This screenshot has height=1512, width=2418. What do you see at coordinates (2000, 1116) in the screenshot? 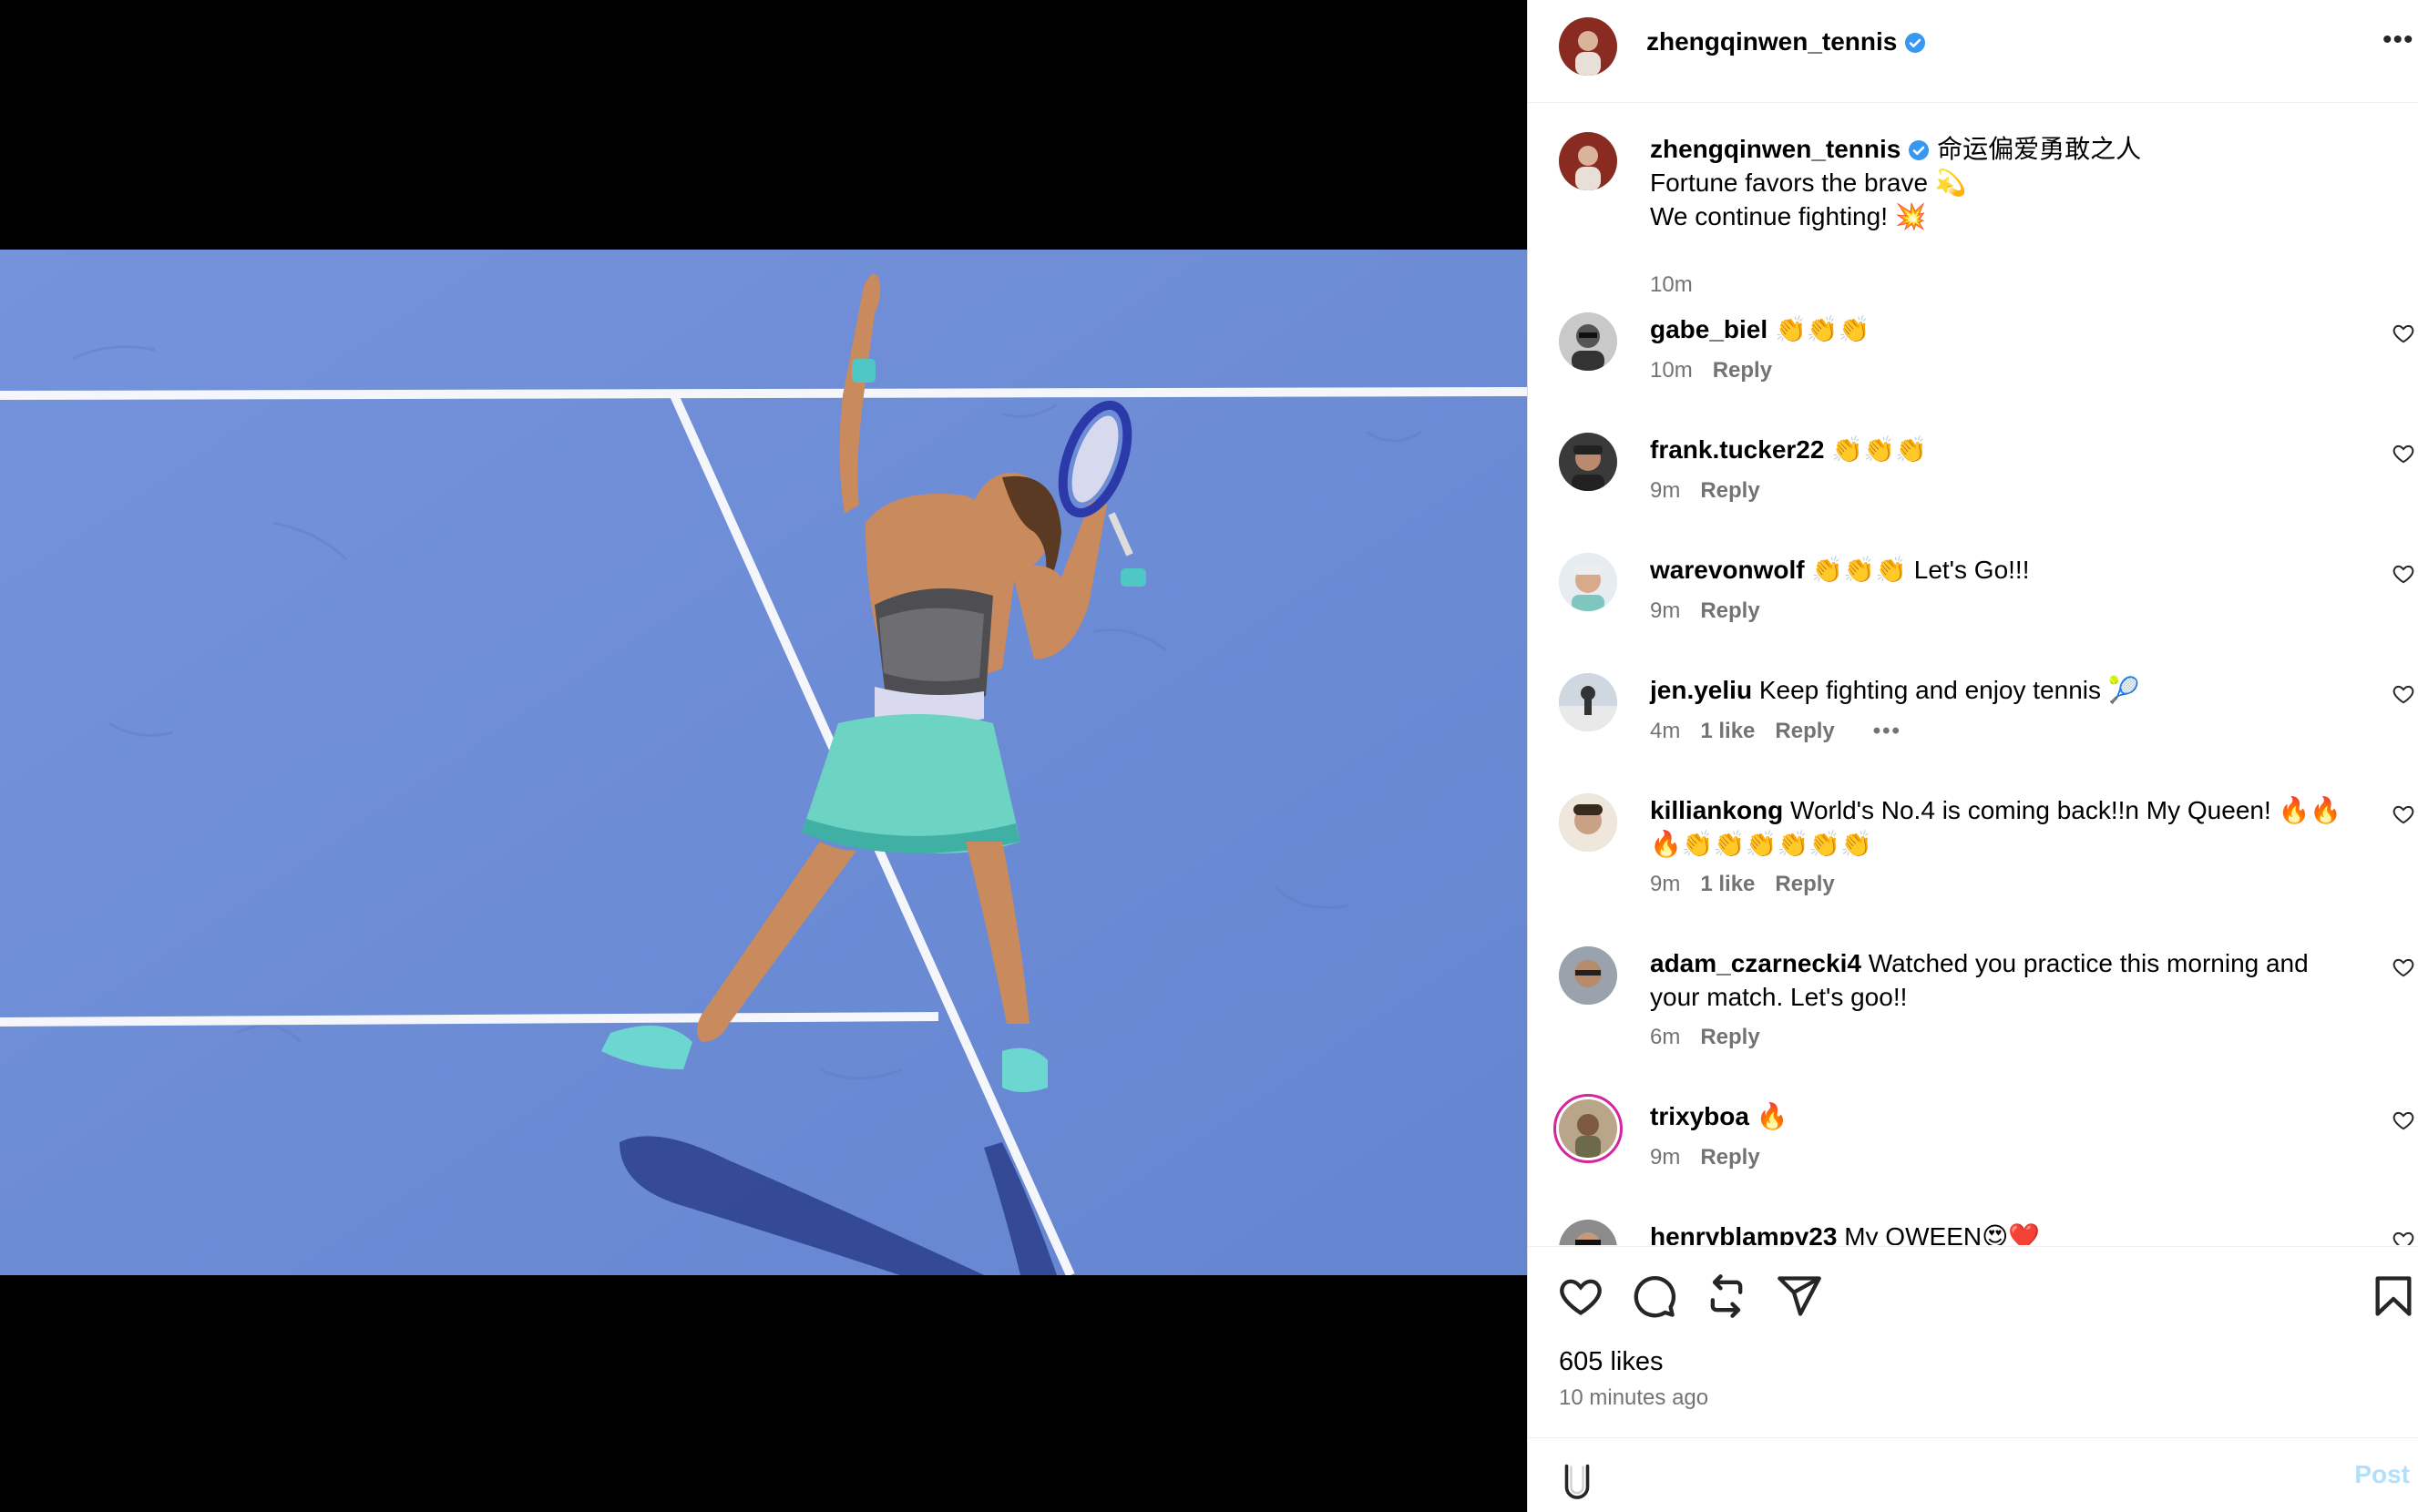
I see `comment-text: trixyboa 🔥` at bounding box center [2000, 1116].